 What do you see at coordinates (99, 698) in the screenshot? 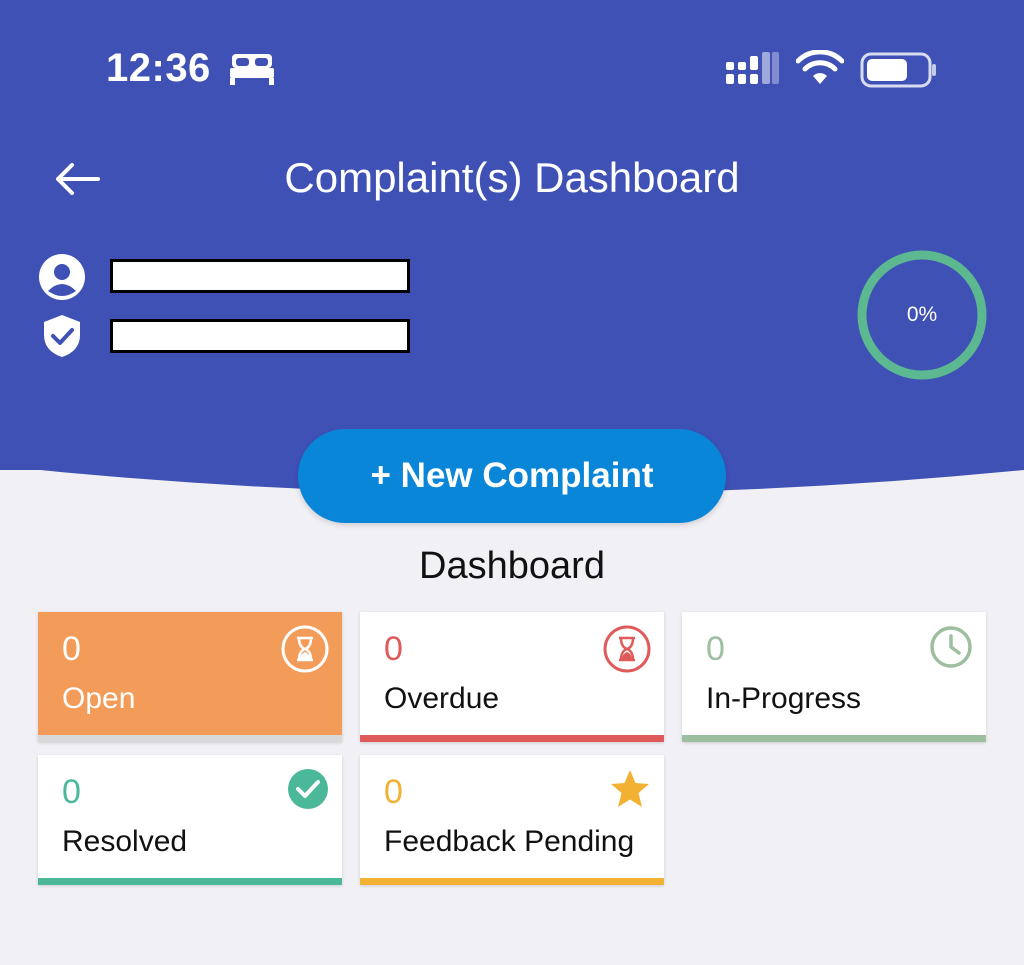
I see `card-label: Open` at bounding box center [99, 698].